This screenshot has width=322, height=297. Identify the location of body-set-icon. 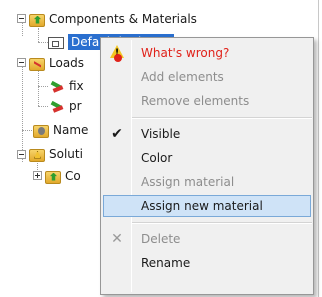
(56, 43).